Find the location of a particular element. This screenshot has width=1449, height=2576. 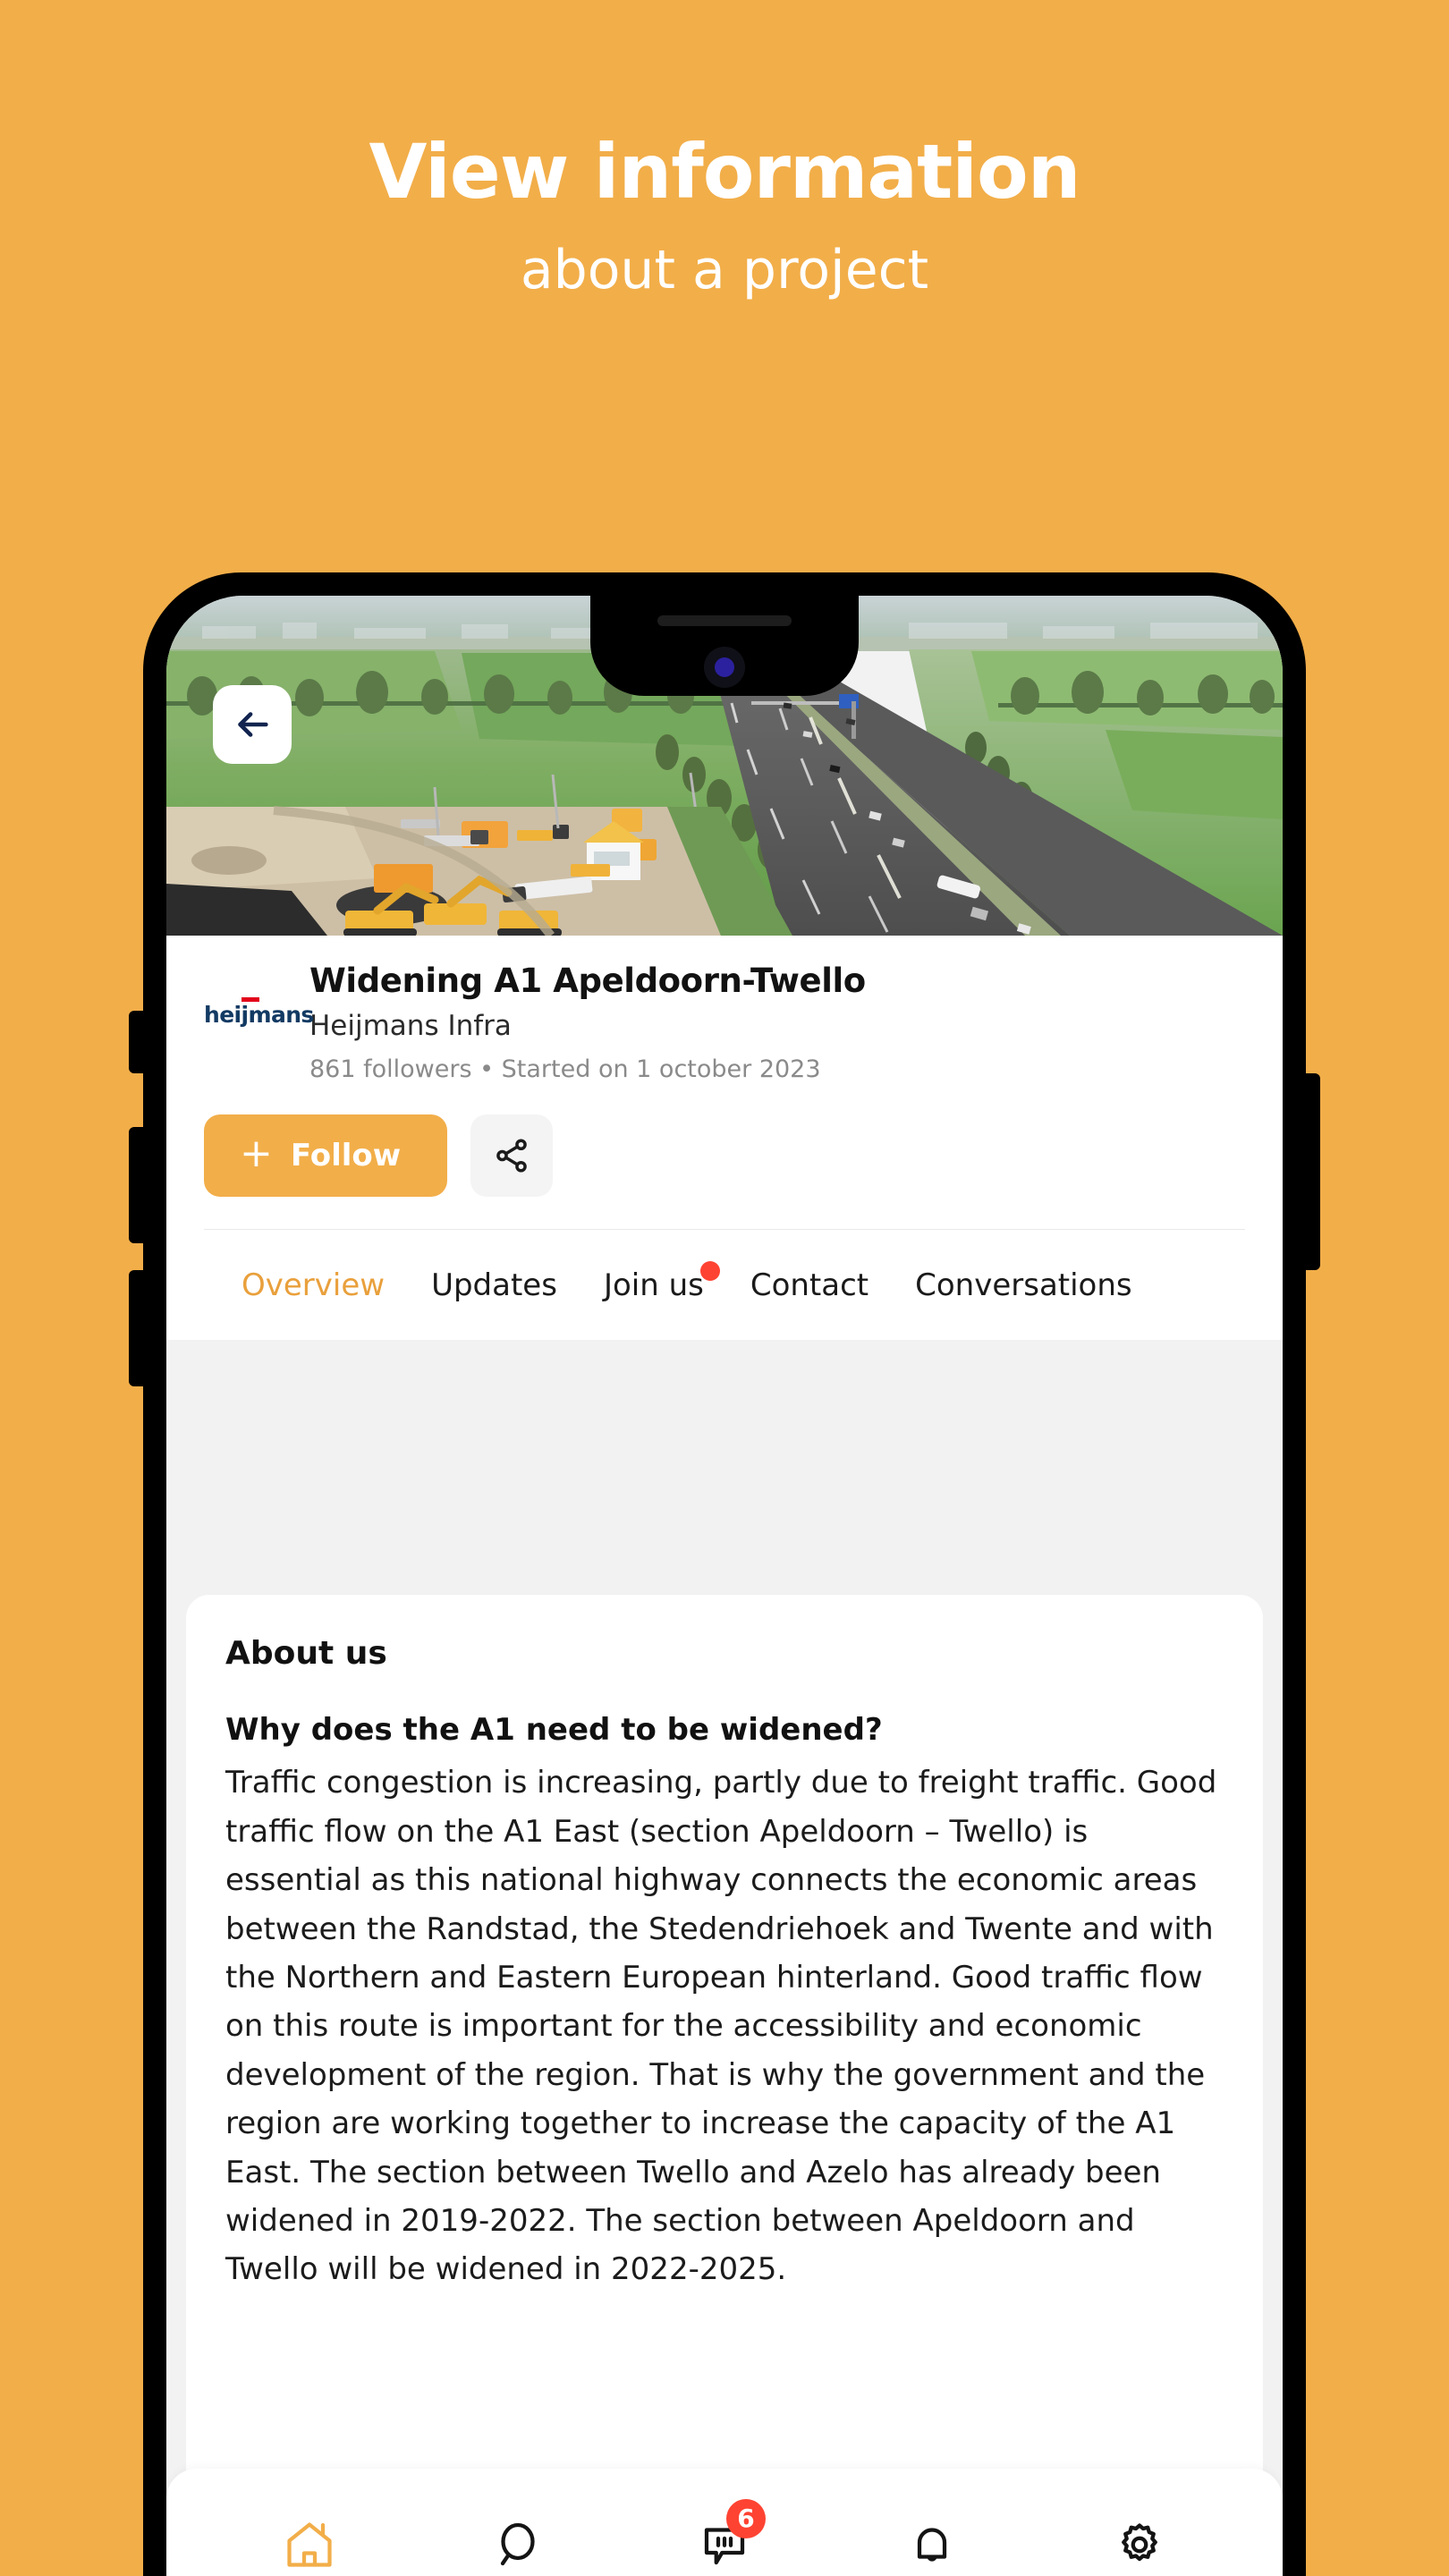

tab-contact: Contact is located at coordinates (809, 1285).